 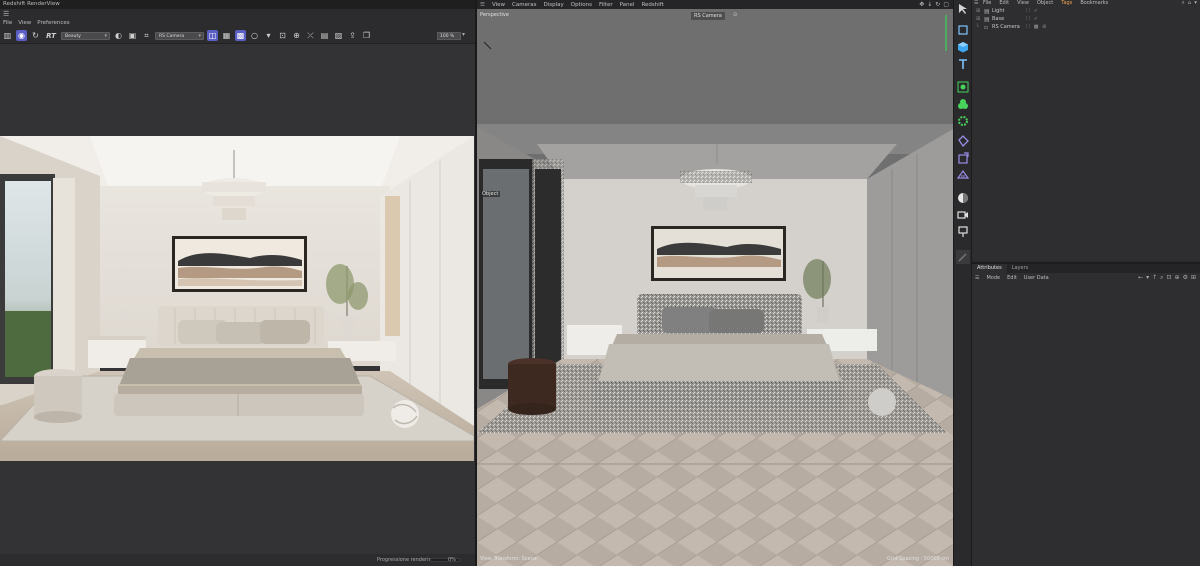 I want to click on circle-outline-icon: ○, so click(x=254, y=35).